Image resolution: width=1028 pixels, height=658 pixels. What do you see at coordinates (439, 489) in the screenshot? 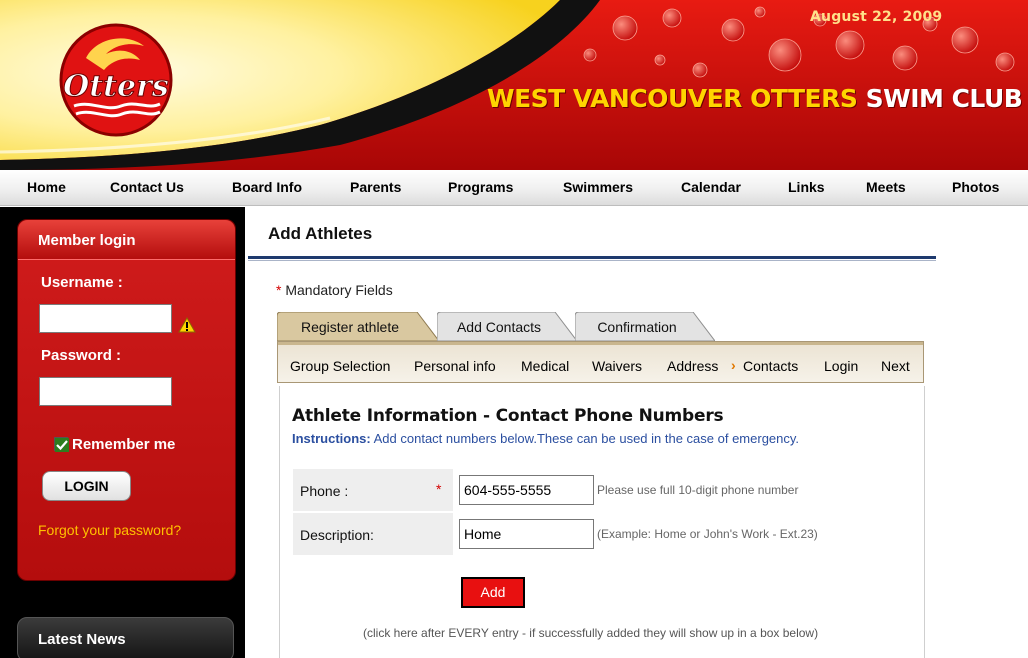
I see `phone-required-star: *` at bounding box center [439, 489].